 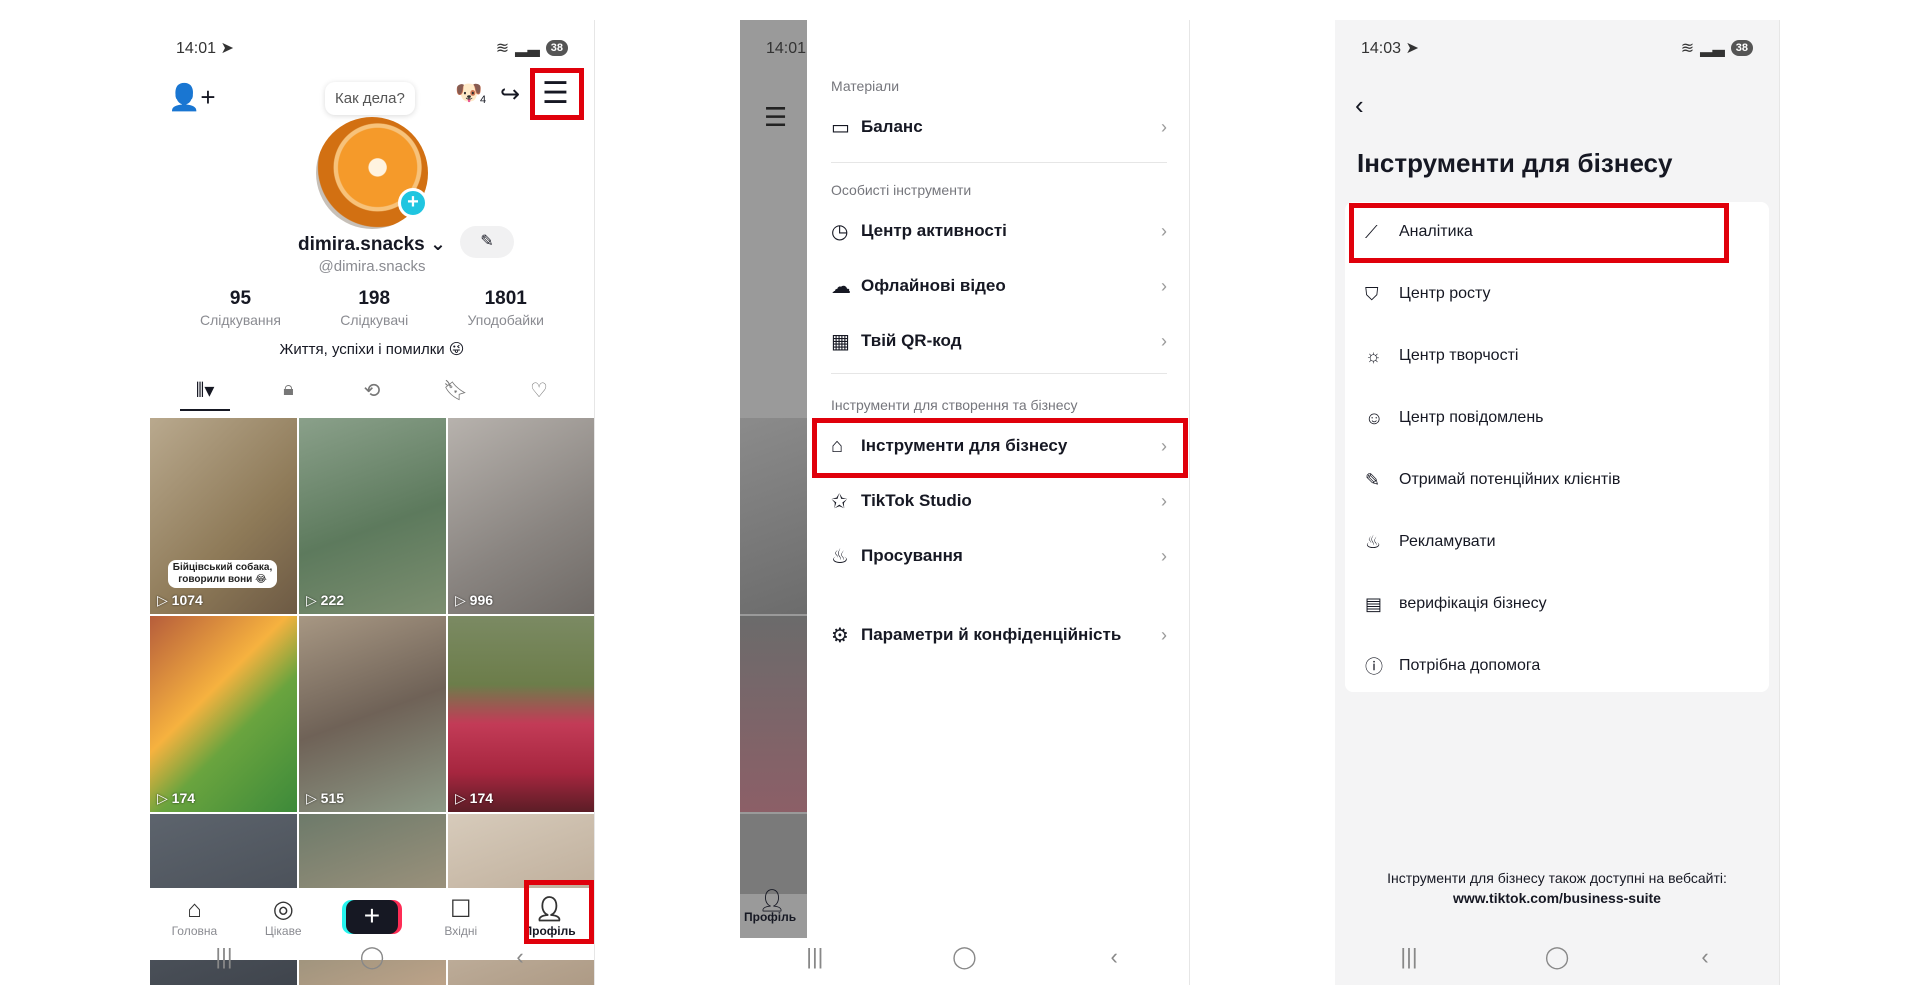 What do you see at coordinates (468, 93) in the screenshot?
I see `friends-avatar-icon: 🐶` at bounding box center [468, 93].